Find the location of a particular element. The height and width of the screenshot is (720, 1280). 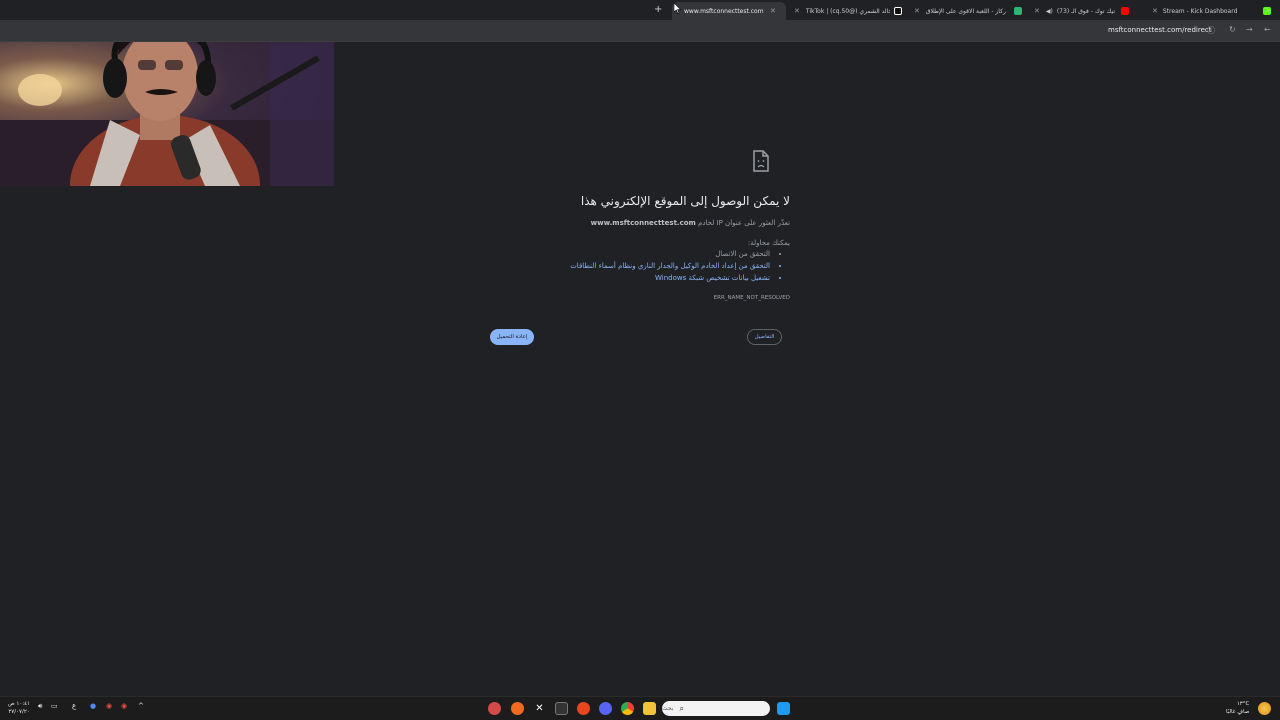

error-host: www.msftconnecttest.com is located at coordinates (643, 223).